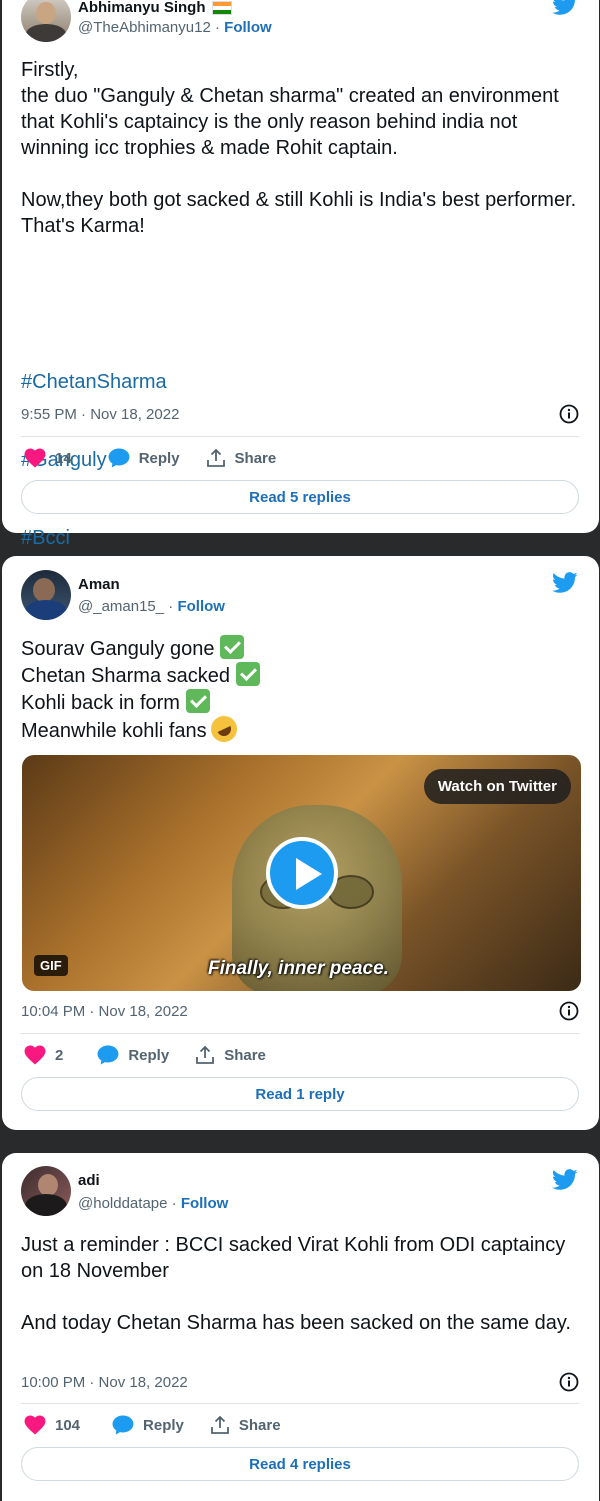 The width and height of the screenshot is (600, 1501). What do you see at coordinates (144, 27) in the screenshot?
I see `author-handle: @TheAbhimanyu12` at bounding box center [144, 27].